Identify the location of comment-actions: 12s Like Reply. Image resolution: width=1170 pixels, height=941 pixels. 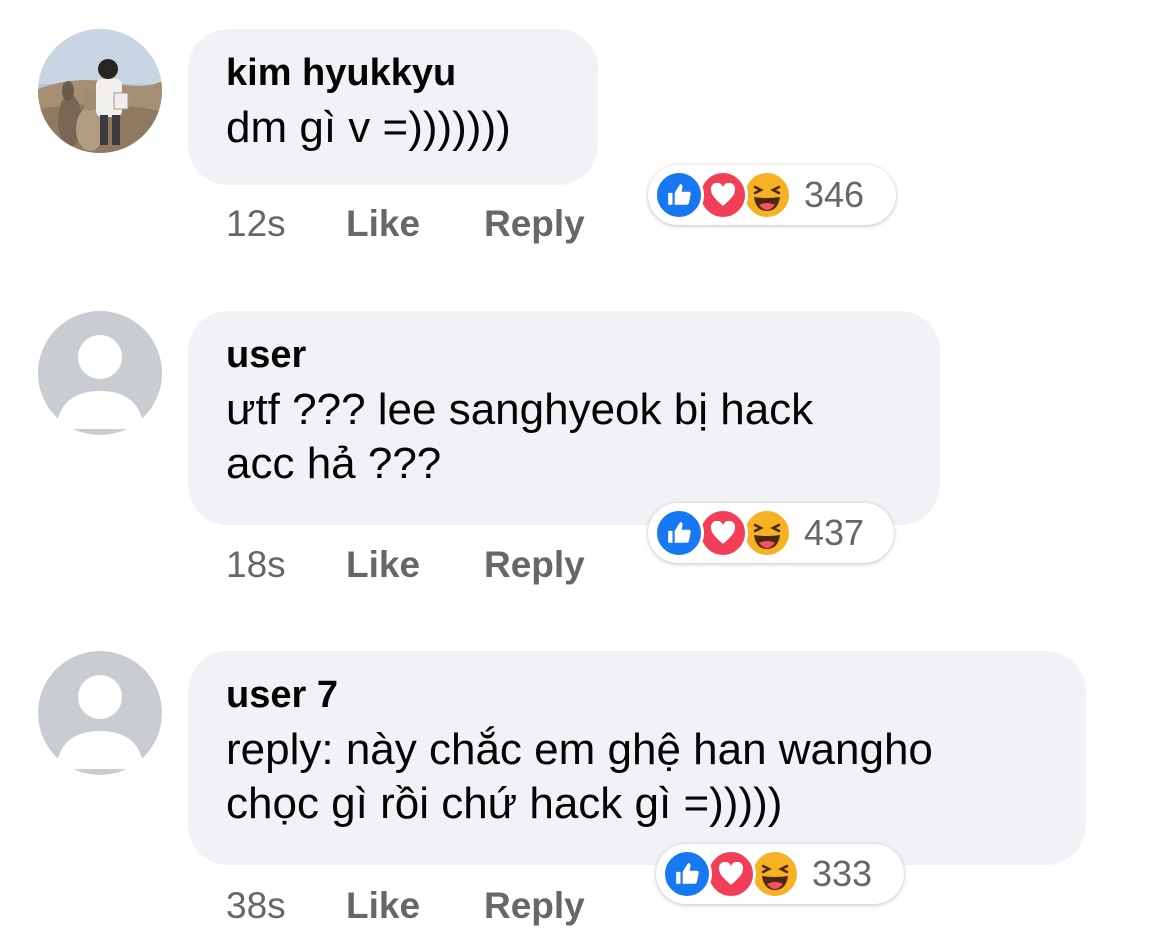
(405, 224).